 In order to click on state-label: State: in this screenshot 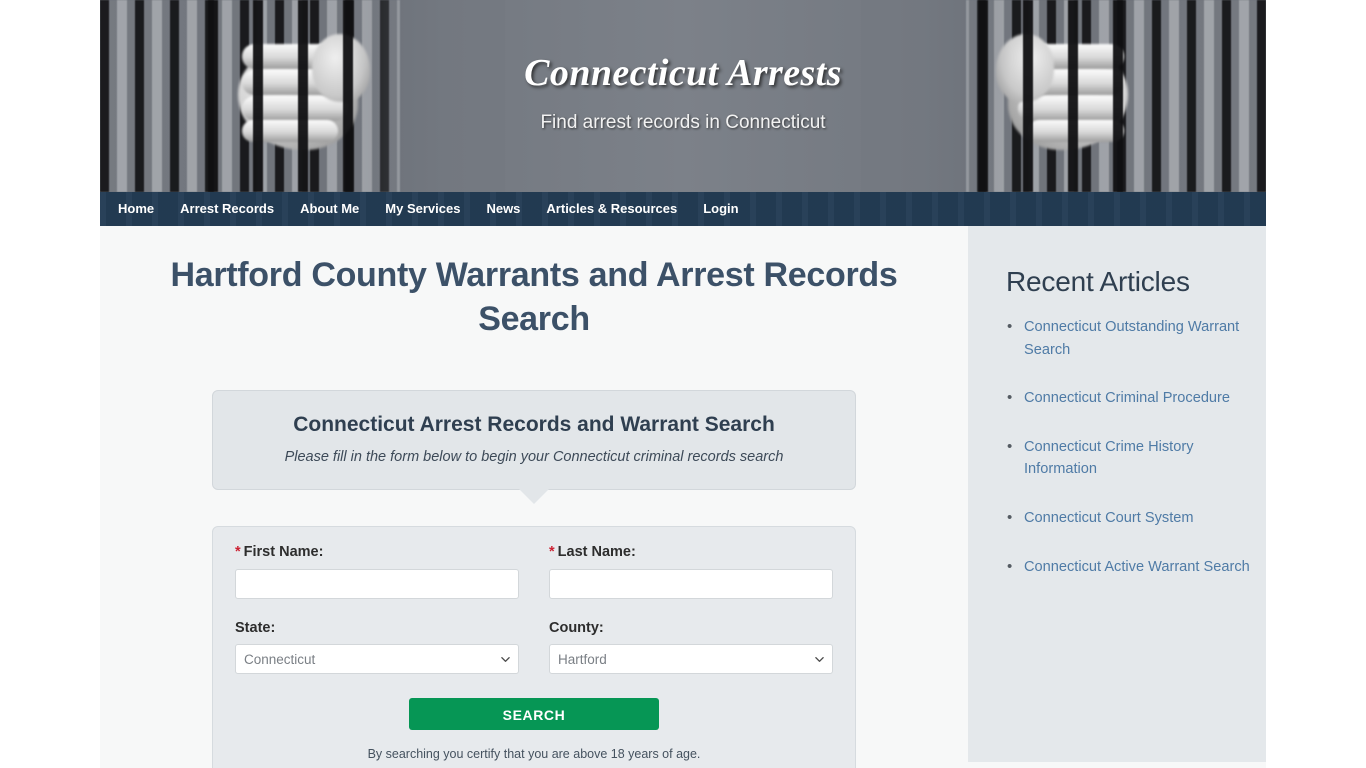, I will do `click(255, 627)`.